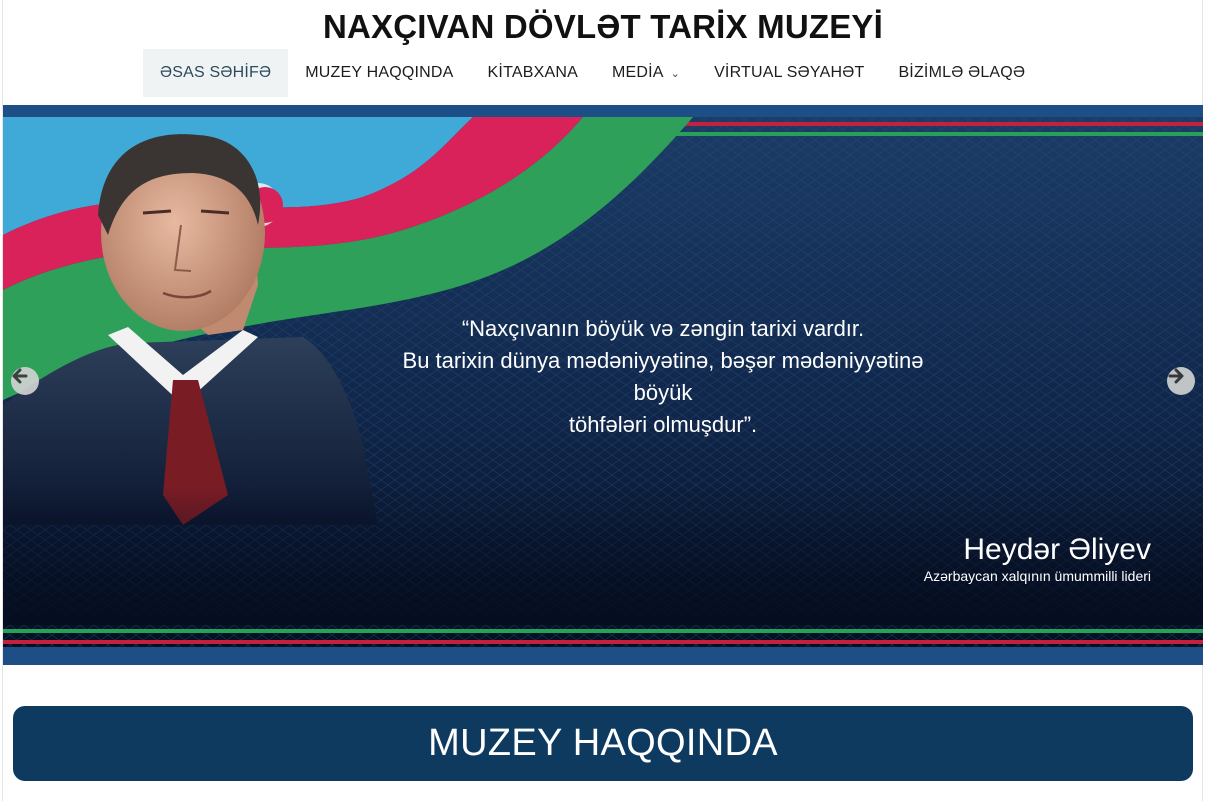 This screenshot has width=1206, height=801. I want to click on section-heading-band: MUZEY HAQQINDA, so click(603, 743).